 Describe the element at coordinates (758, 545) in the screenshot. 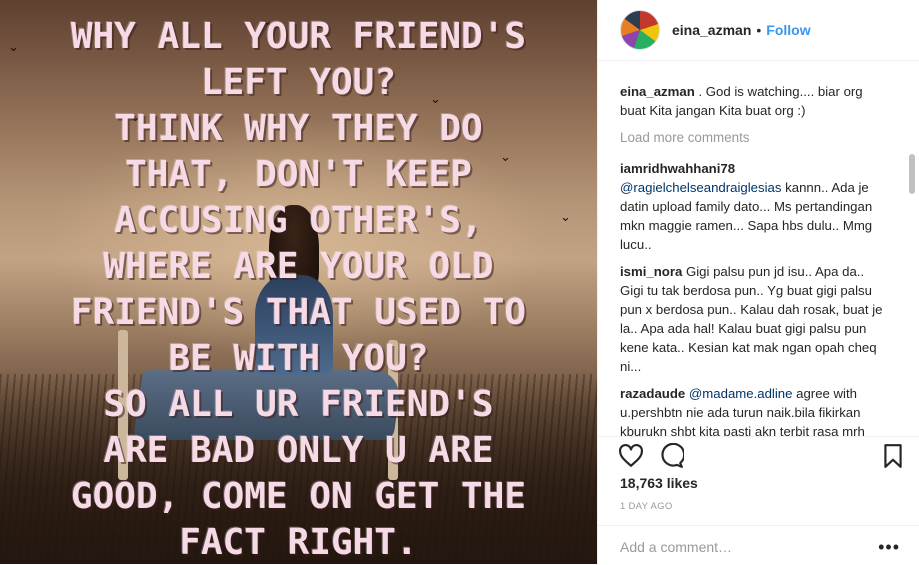

I see `add-comment-bar: Add a comment… •••` at that location.